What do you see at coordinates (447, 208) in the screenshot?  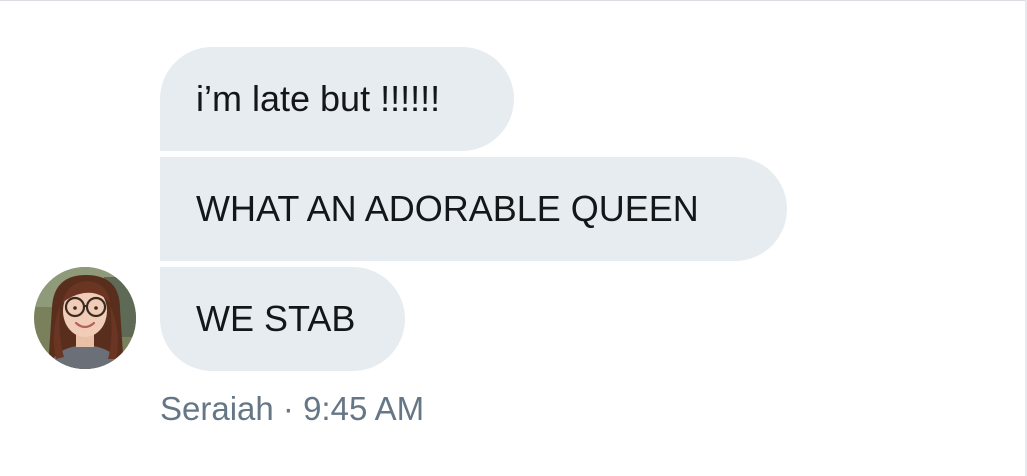 I see `message-text: WHAT AN ADORABLE QUEEN` at bounding box center [447, 208].